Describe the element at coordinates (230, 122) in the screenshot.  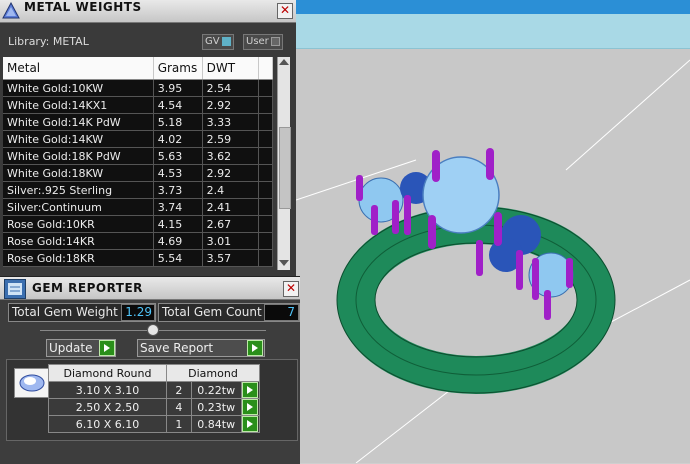
I see `dwt-value: 3.33` at that location.